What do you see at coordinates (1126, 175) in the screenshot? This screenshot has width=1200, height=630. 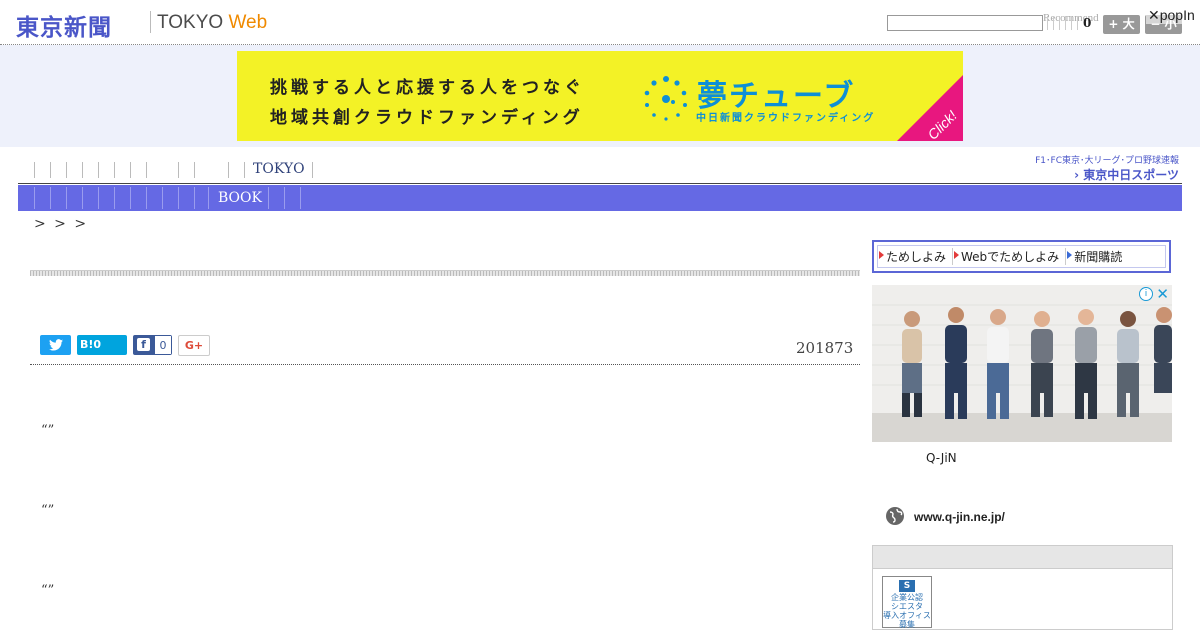 I see `sports-link-title: › 東京中日スポーツ` at bounding box center [1126, 175].